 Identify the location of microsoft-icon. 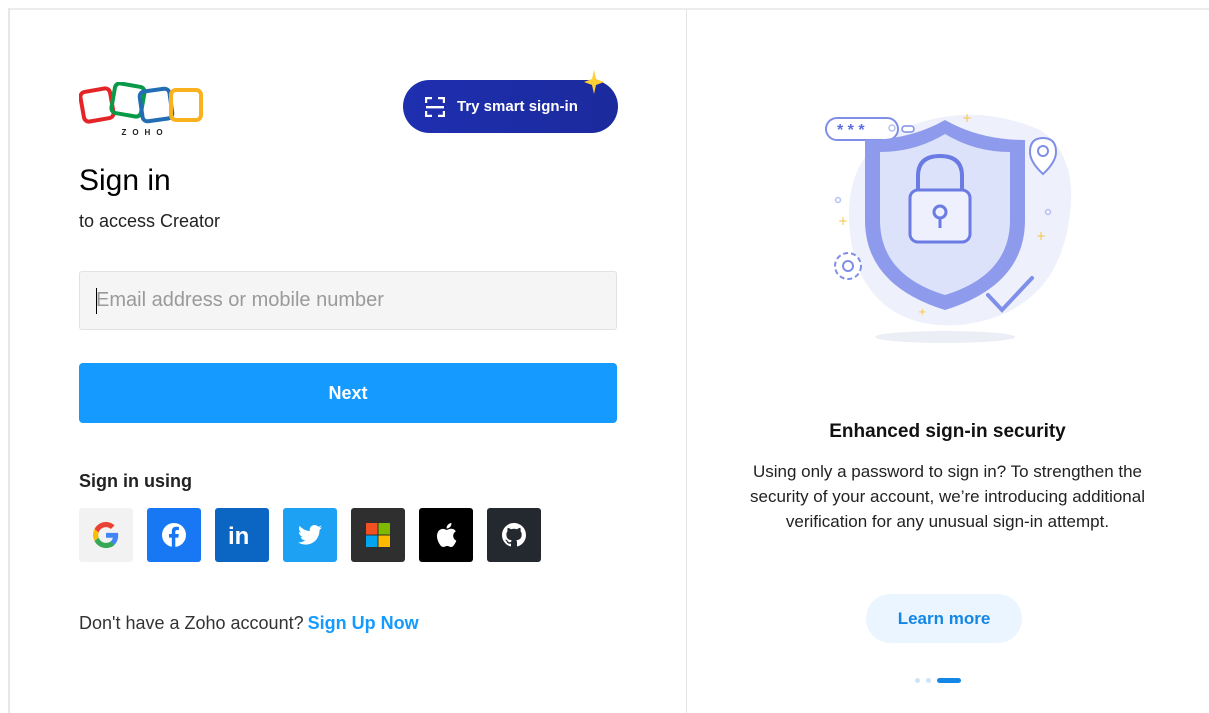
(378, 535).